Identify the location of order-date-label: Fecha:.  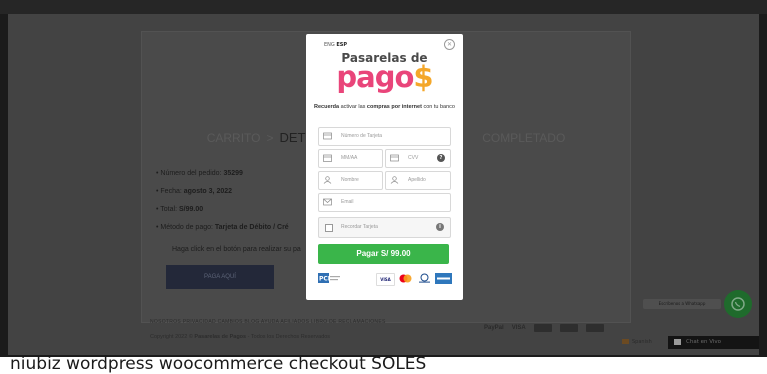
(171, 191).